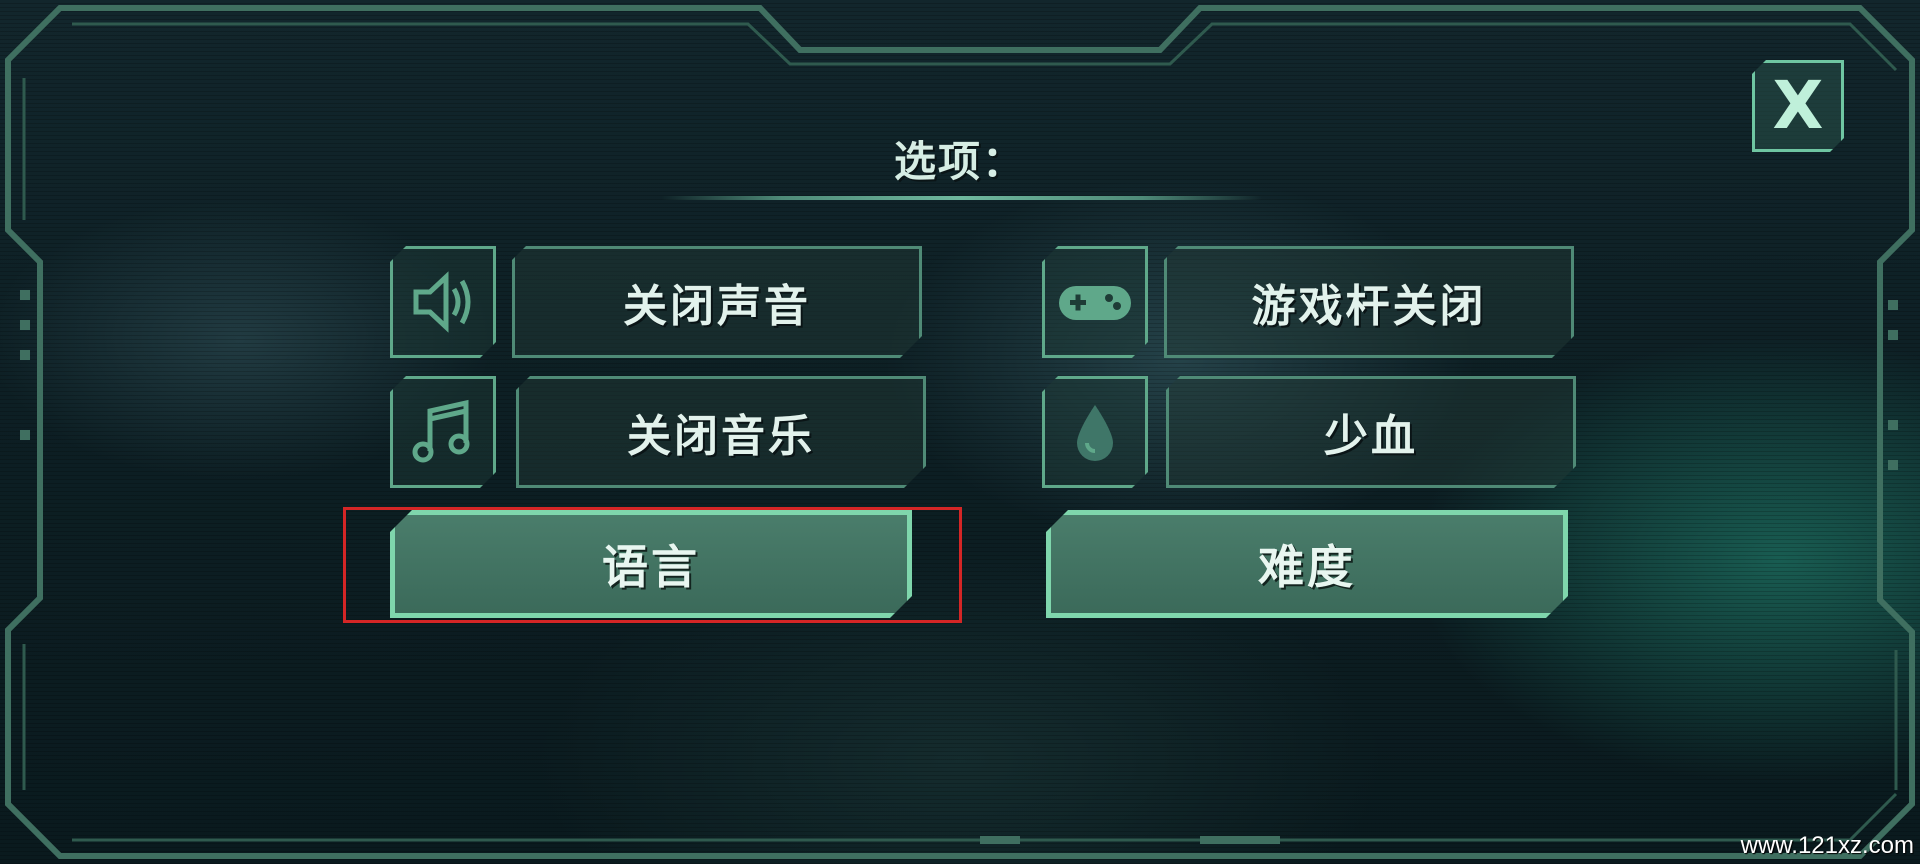 This screenshot has height=864, width=1920. Describe the element at coordinates (1307, 567) in the screenshot. I see `difficulty-label: 难度` at that location.